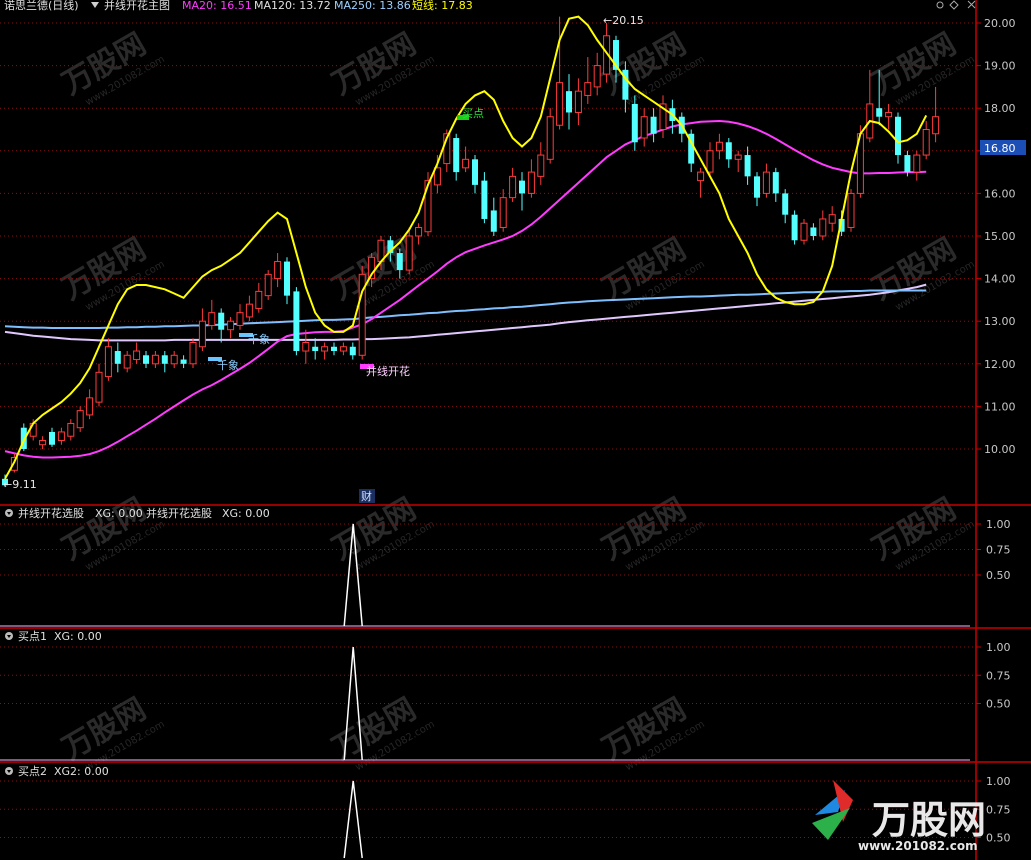 The width and height of the screenshot is (1031, 860). What do you see at coordinates (137, 6) in the screenshot?
I see `indicator-name: 并线开花主图` at bounding box center [137, 6].